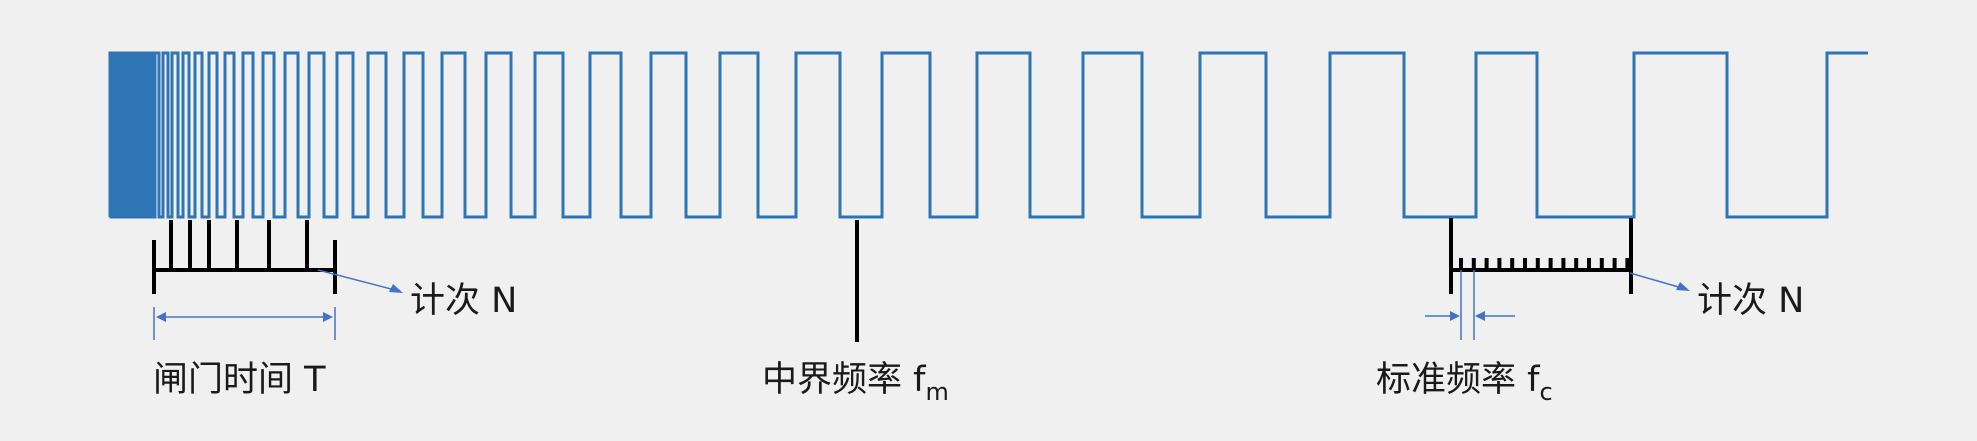  I want to click on count-label-left: 计次 N, so click(463, 301).